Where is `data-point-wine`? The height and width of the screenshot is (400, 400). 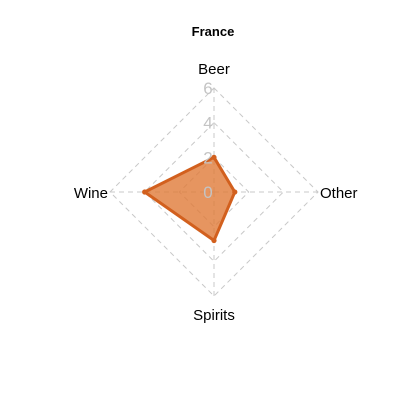
data-point-wine is located at coordinates (145, 192).